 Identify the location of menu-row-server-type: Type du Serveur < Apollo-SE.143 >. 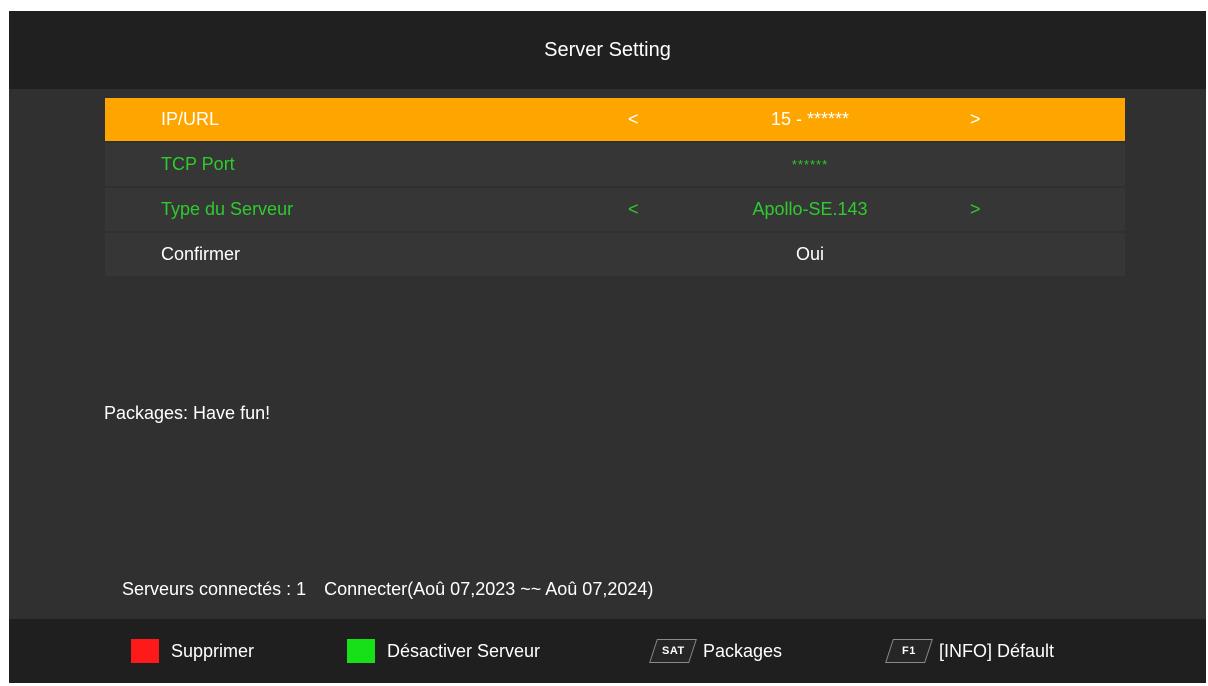
(615, 209).